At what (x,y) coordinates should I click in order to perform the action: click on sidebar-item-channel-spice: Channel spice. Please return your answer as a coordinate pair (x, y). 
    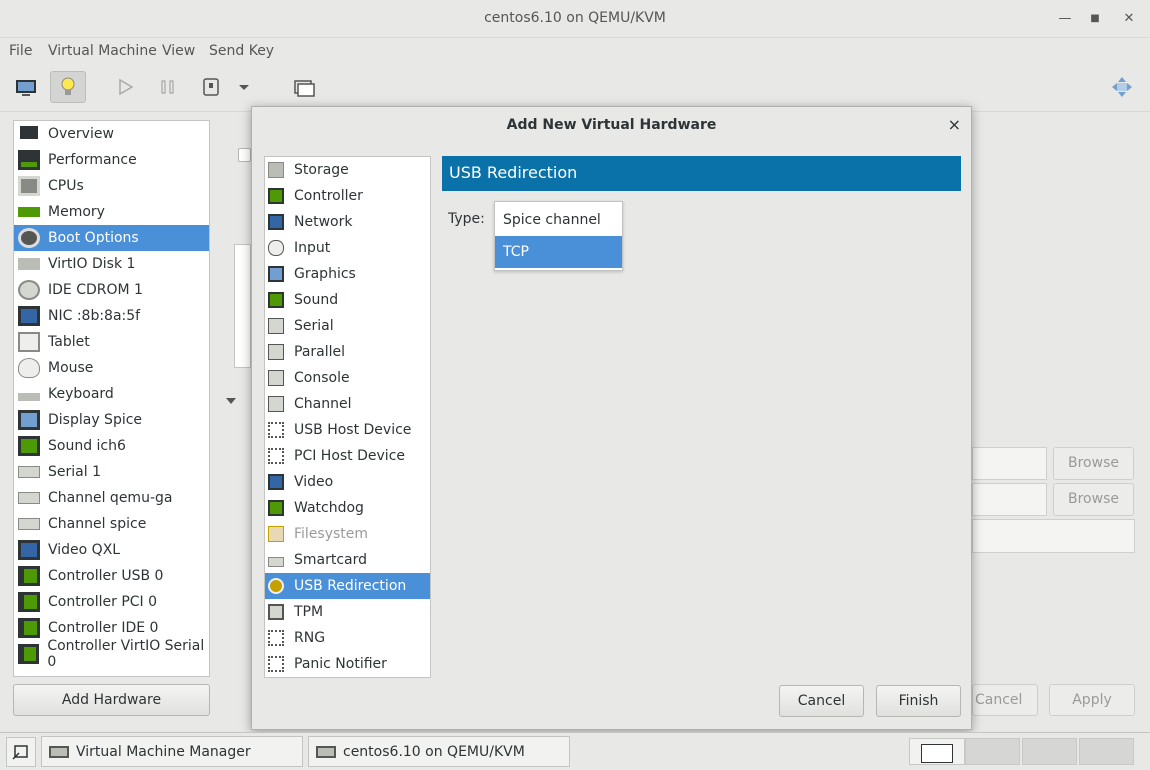
    Looking at the image, I should click on (111, 524).